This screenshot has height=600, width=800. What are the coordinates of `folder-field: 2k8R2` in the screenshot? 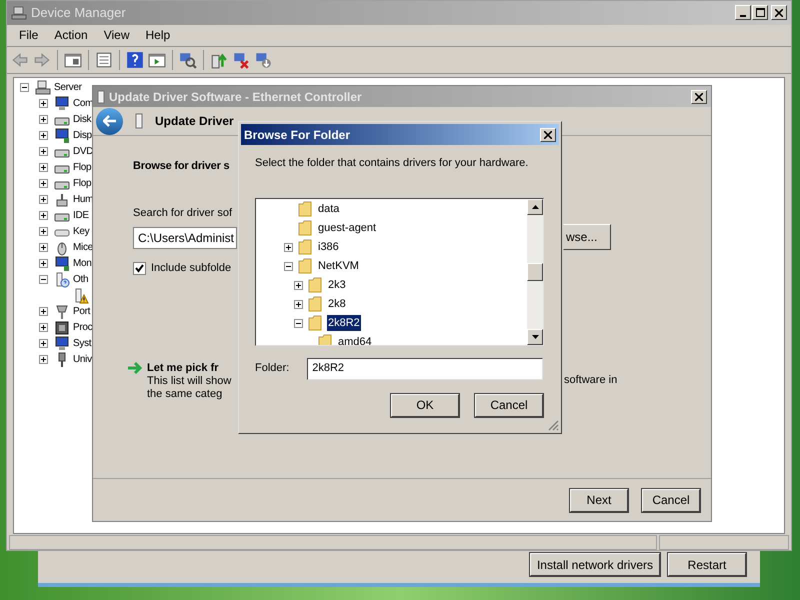 It's located at (425, 369).